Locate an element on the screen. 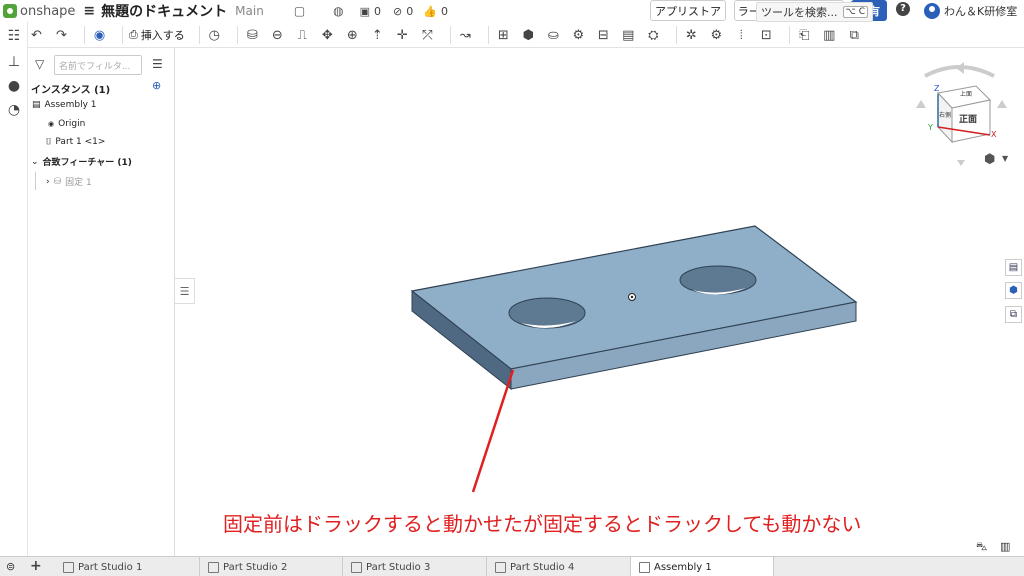  explode-icon: ✲ is located at coordinates (691, 35).